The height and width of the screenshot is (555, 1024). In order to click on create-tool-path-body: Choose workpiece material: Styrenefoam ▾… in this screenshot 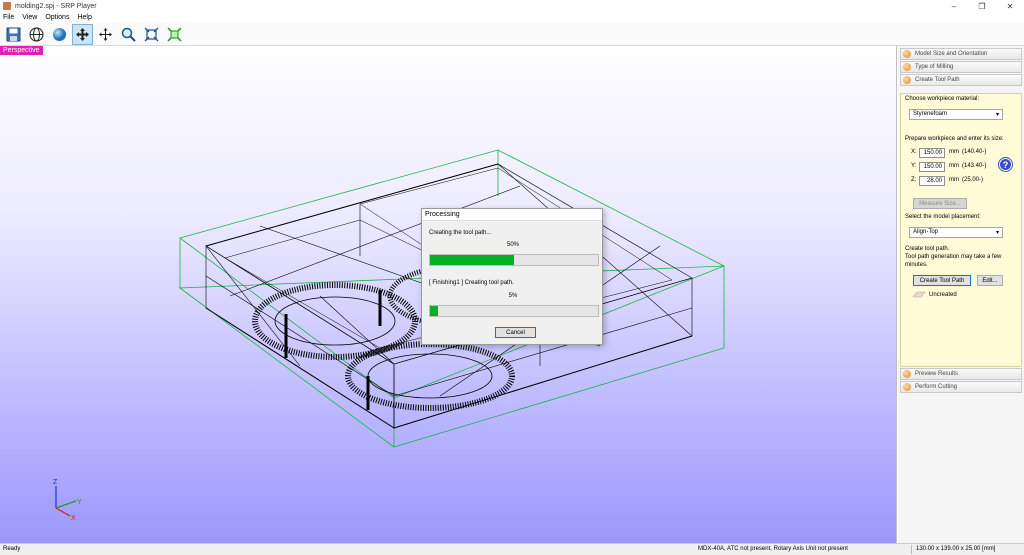, I will do `click(961, 230)`.